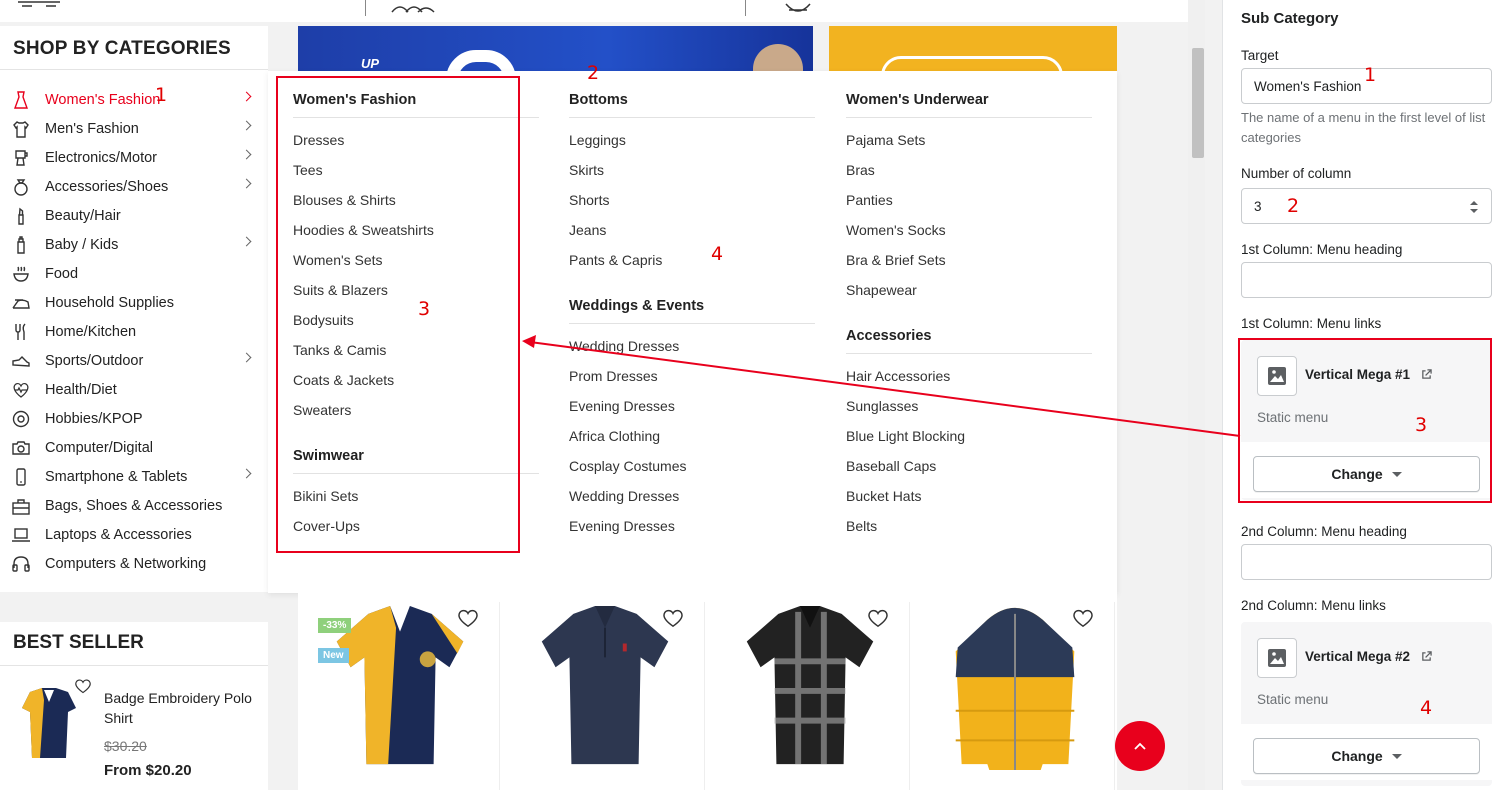  What do you see at coordinates (1260, 55) in the screenshot?
I see `target-label: Target` at bounding box center [1260, 55].